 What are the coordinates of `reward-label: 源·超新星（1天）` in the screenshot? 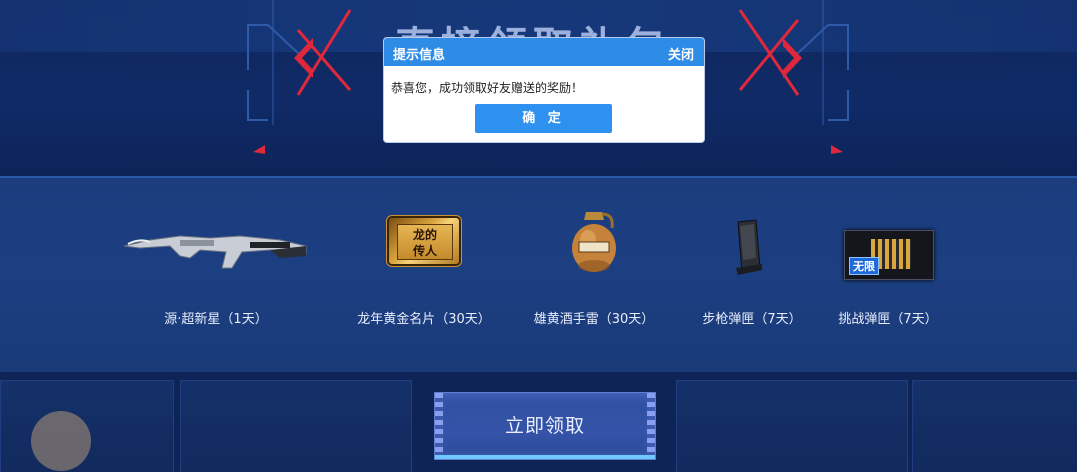 It's located at (216, 319).